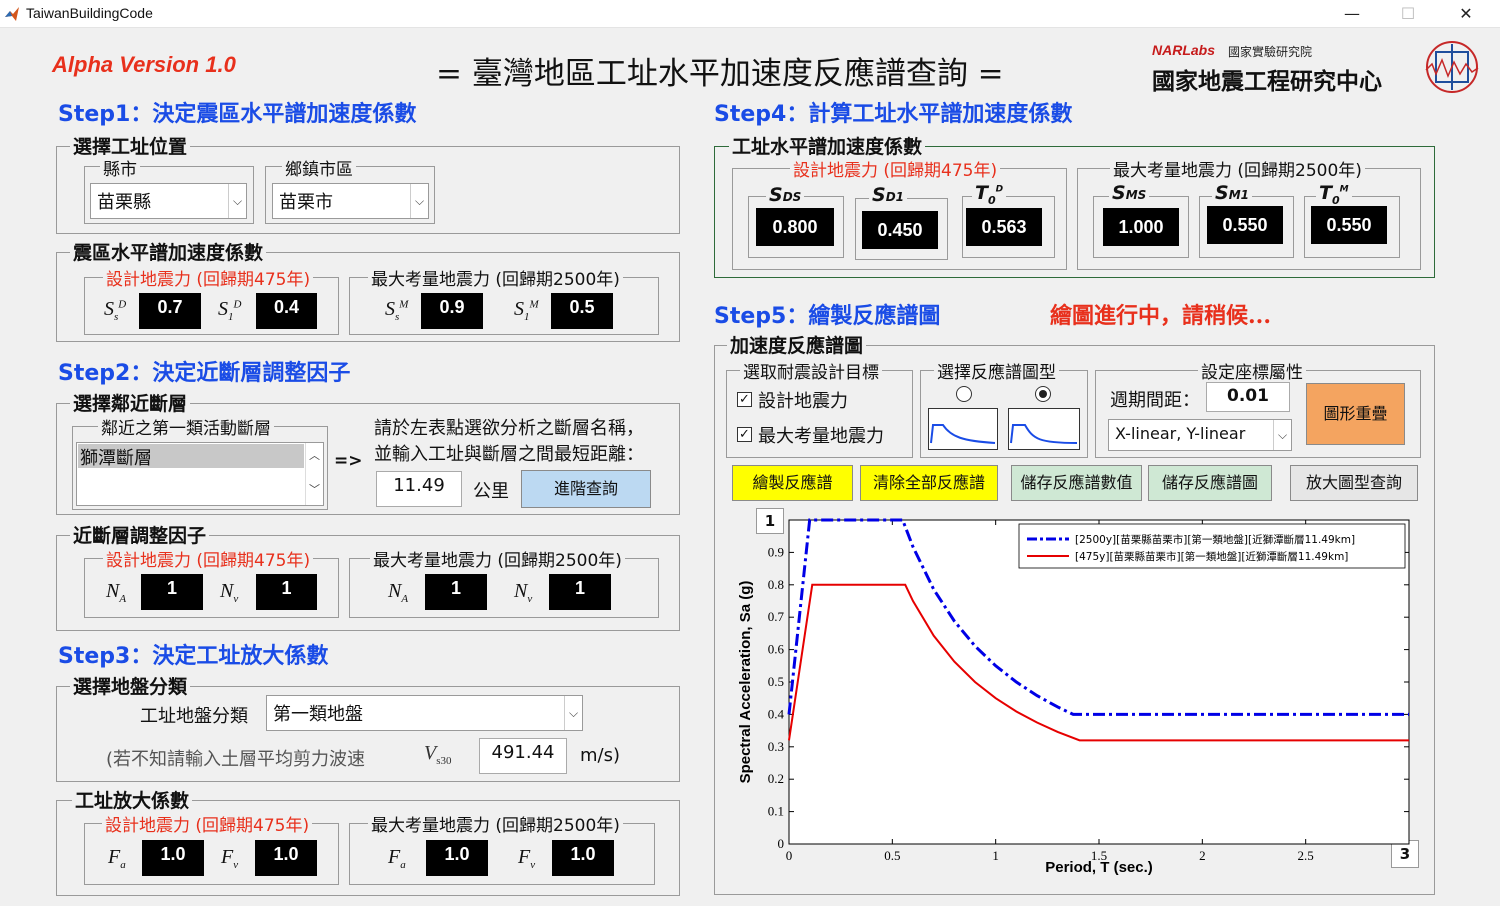 This screenshot has width=1500, height=906. Describe the element at coordinates (1248, 397) in the screenshot. I see `period-step-input: 0.01` at that location.